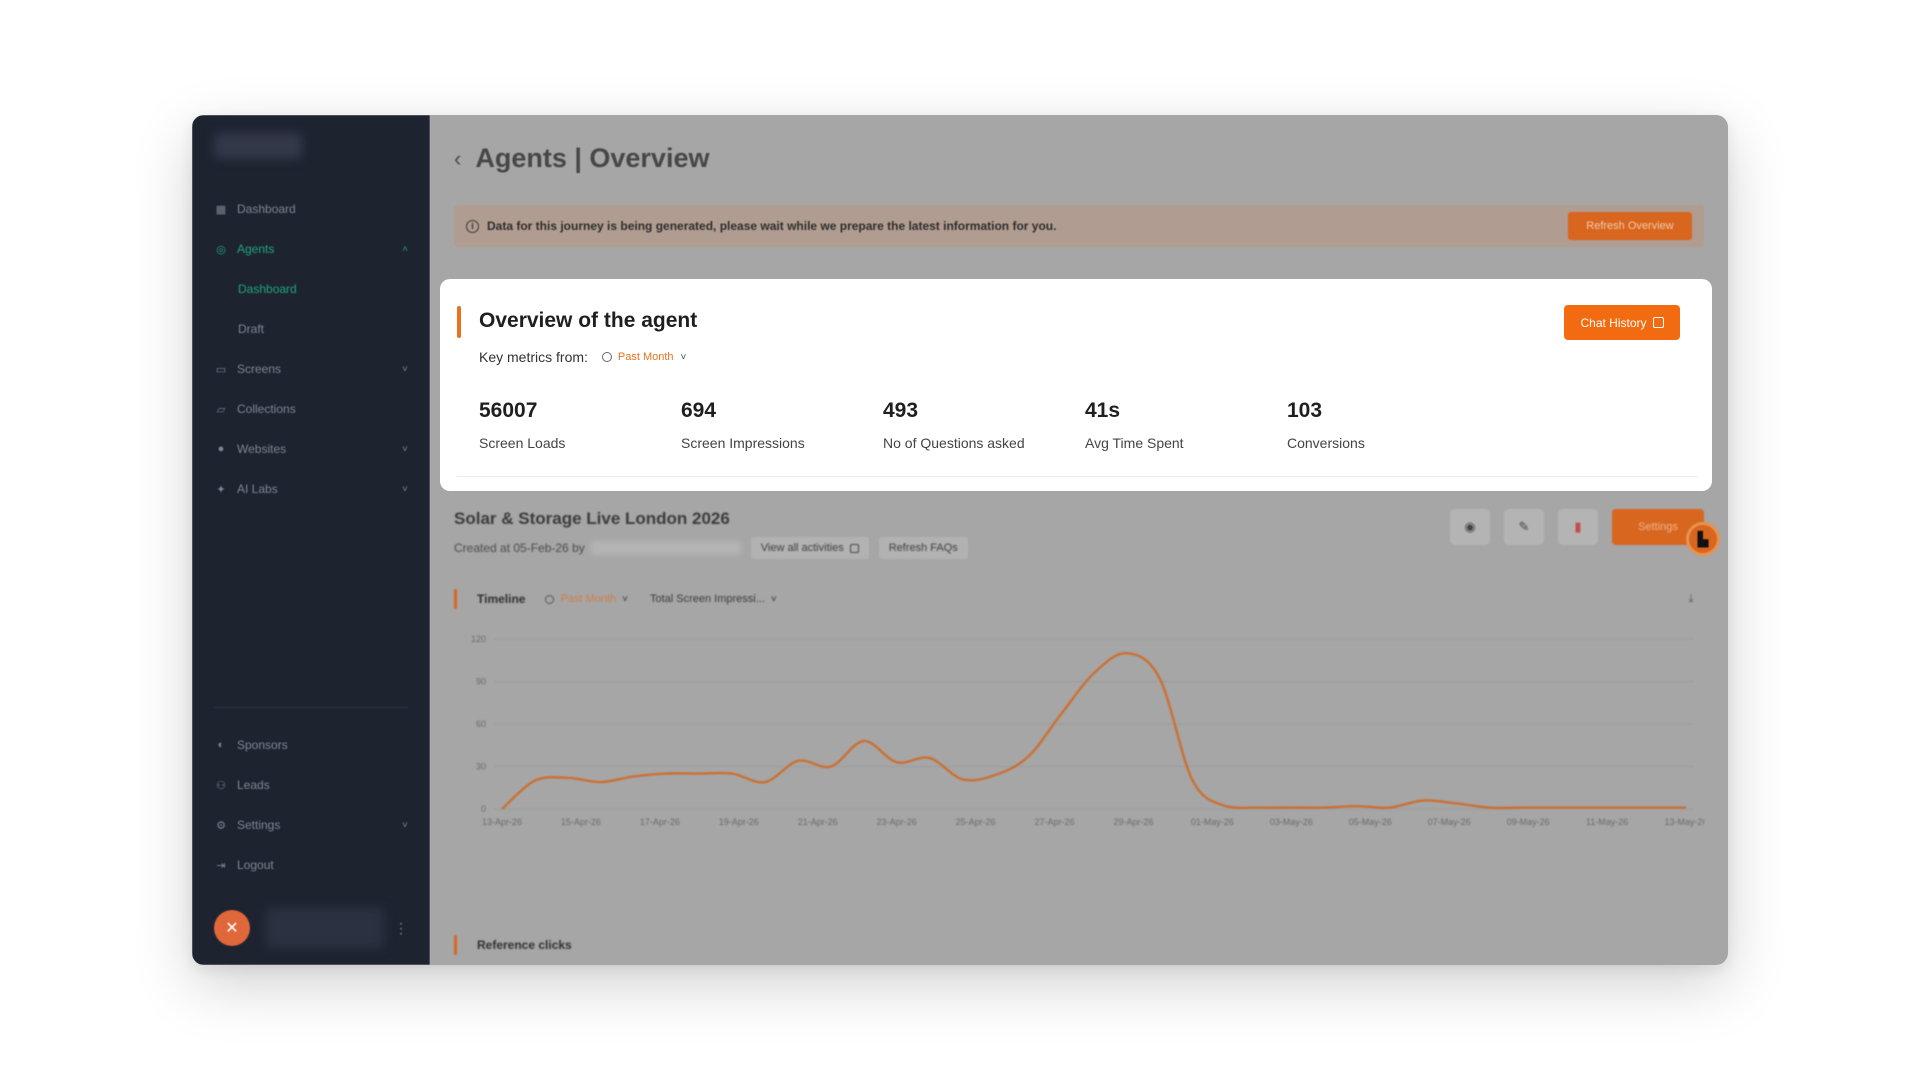 This screenshot has height=1080, width=1920. I want to click on sidebar-item-label: Websites, so click(262, 449).